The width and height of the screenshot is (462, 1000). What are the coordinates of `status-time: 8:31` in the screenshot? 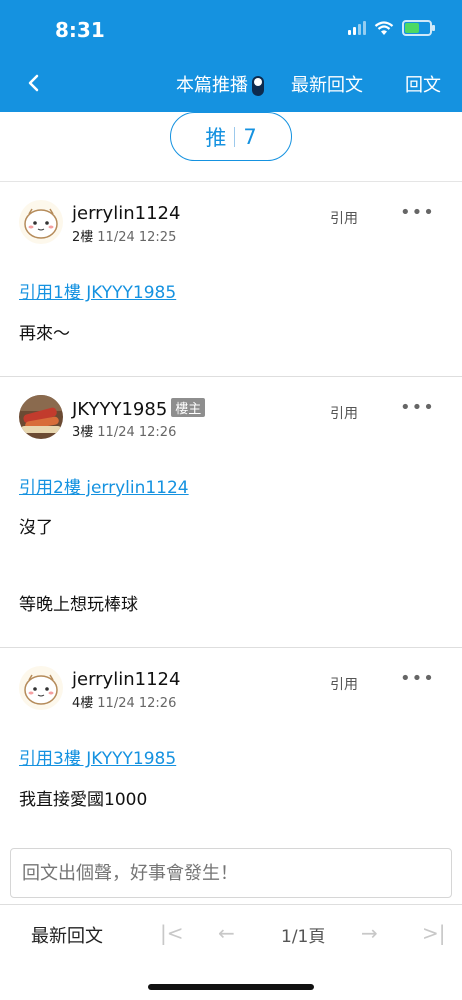 It's located at (80, 30).